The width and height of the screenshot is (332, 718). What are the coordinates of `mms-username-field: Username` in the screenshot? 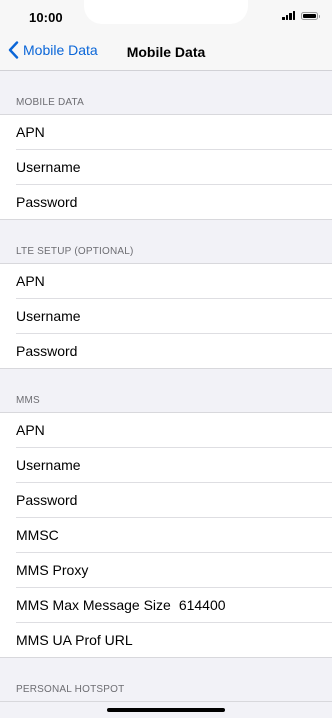 It's located at (174, 465).